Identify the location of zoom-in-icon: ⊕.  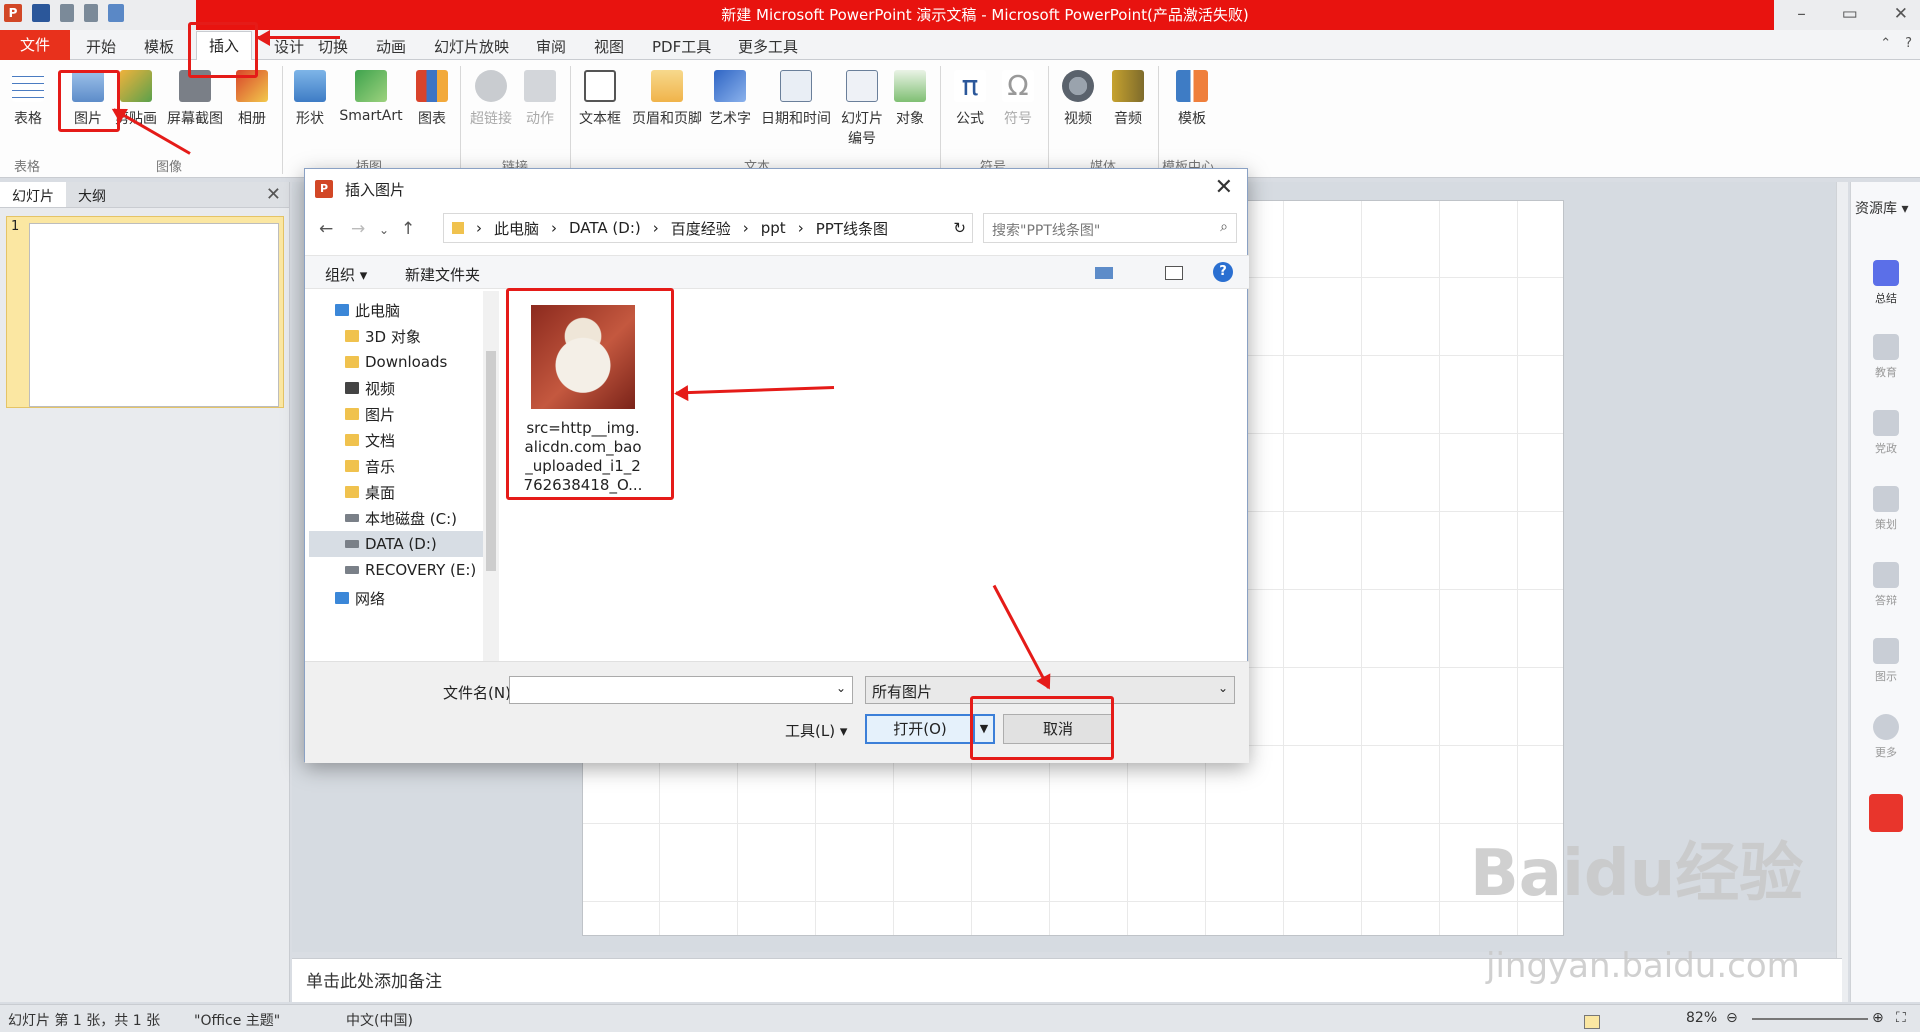
(1878, 1018).